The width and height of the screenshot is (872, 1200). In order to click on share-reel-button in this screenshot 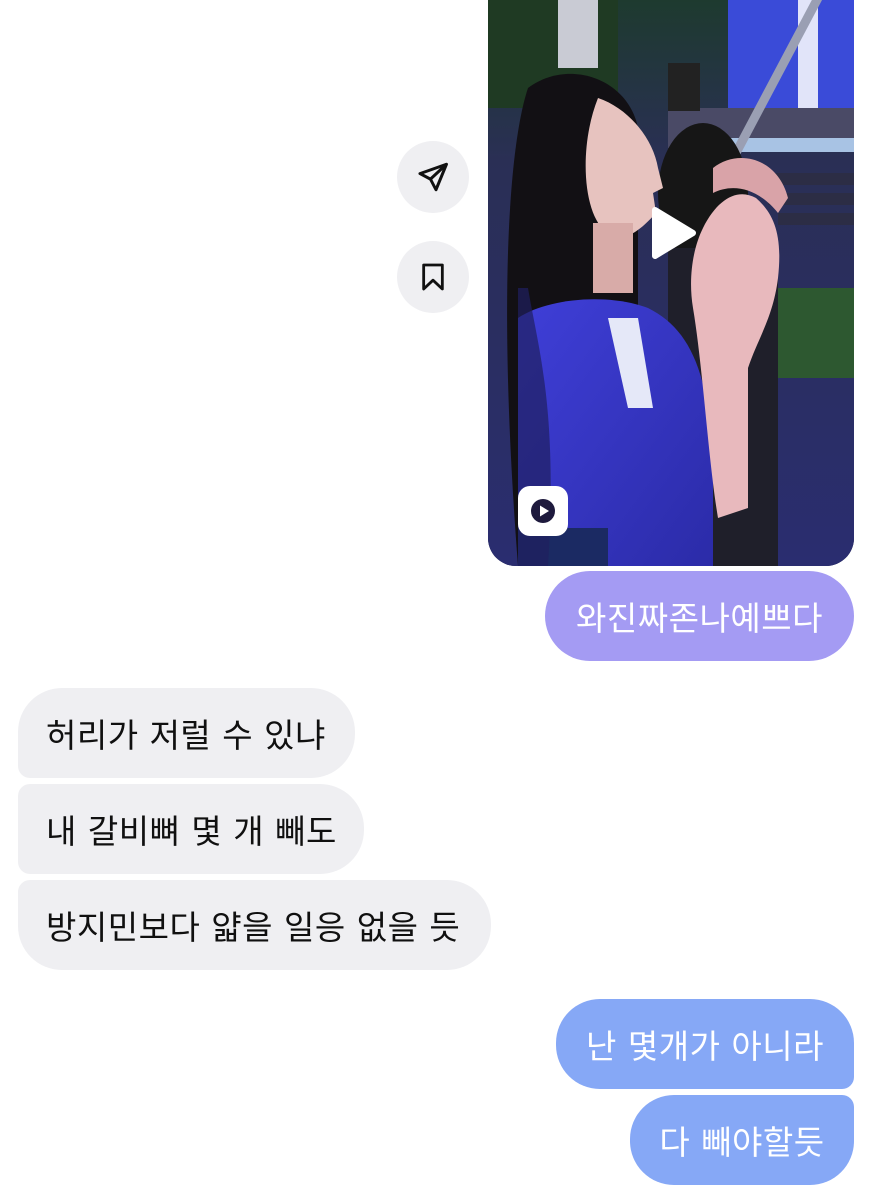, I will do `click(433, 177)`.